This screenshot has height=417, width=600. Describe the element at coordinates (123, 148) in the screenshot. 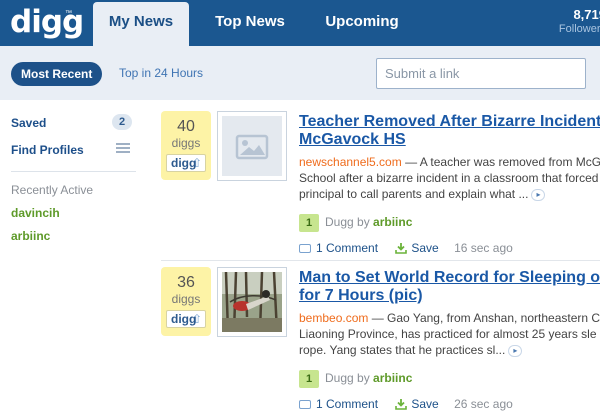

I see `list-icon` at that location.